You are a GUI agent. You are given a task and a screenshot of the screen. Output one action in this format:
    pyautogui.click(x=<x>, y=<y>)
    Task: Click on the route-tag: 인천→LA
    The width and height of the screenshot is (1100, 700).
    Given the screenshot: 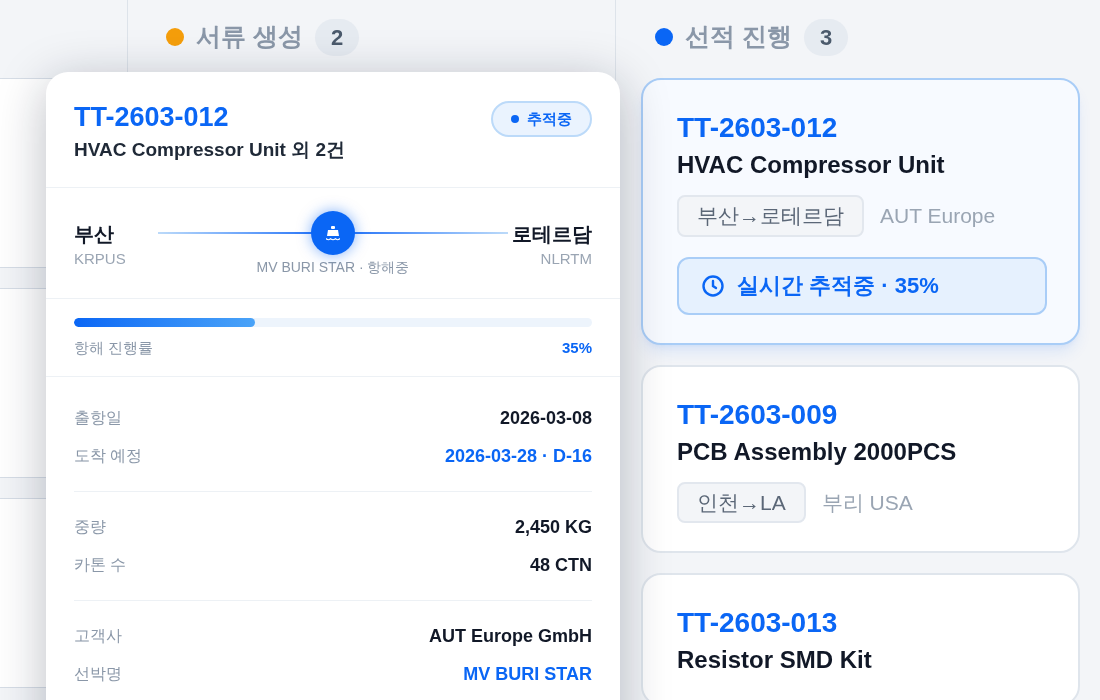 What is the action you would take?
    pyautogui.click(x=741, y=502)
    